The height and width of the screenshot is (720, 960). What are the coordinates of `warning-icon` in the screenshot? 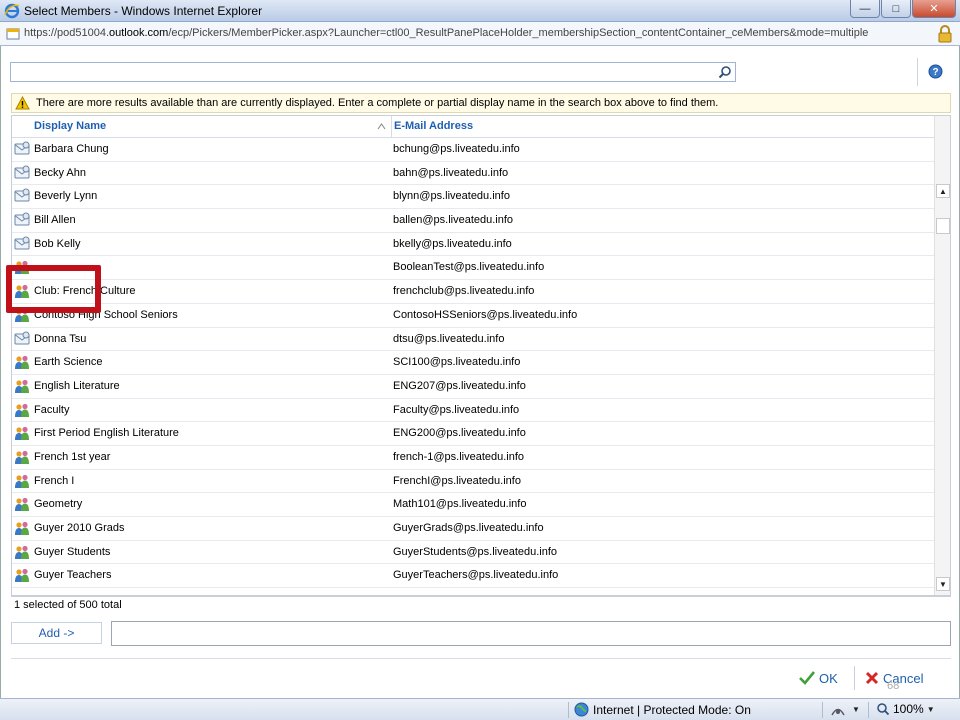 It's located at (22, 103).